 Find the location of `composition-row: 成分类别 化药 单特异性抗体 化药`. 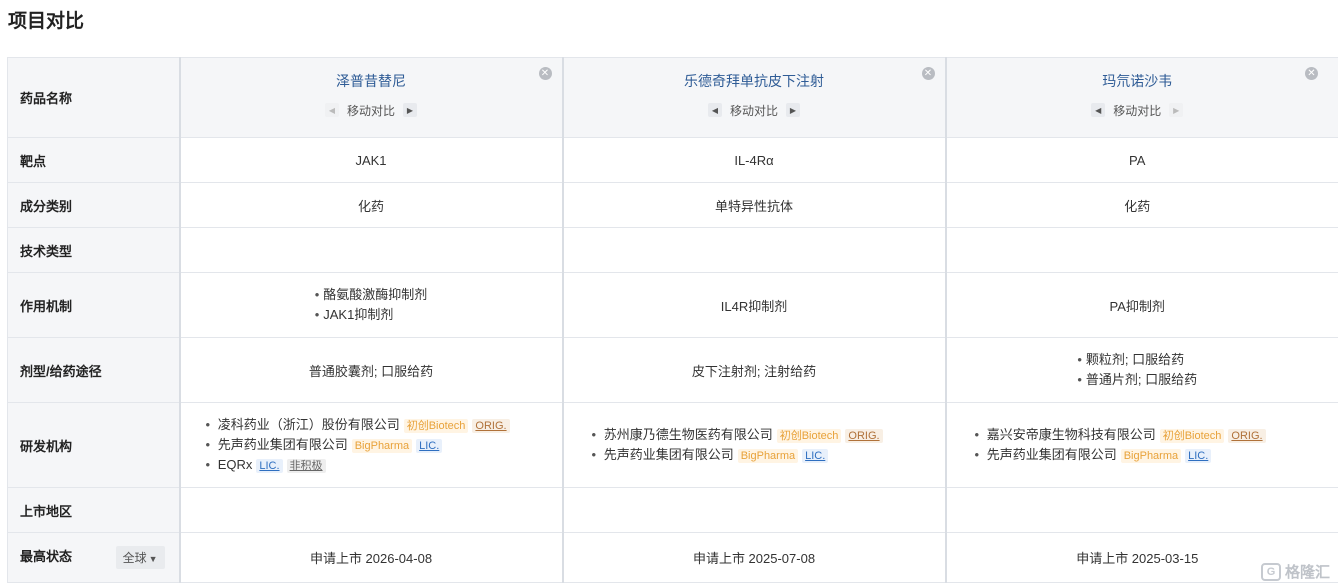

composition-row: 成分类别 化药 单特异性抗体 化药 is located at coordinates (672, 205).